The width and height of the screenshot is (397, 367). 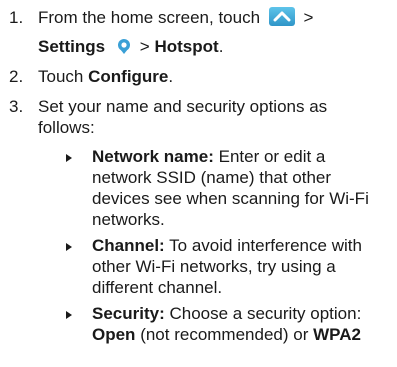 What do you see at coordinates (212, 177) in the screenshot?
I see `bullet-line: network SSID (name) that other` at bounding box center [212, 177].